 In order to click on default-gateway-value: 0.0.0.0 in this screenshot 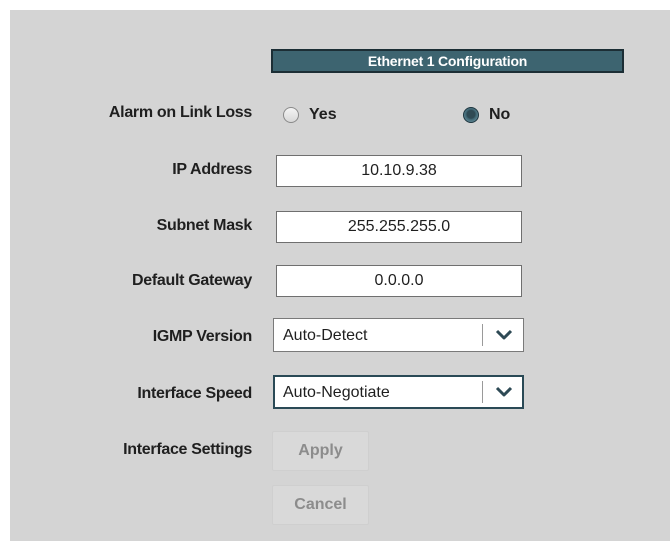, I will do `click(399, 280)`.